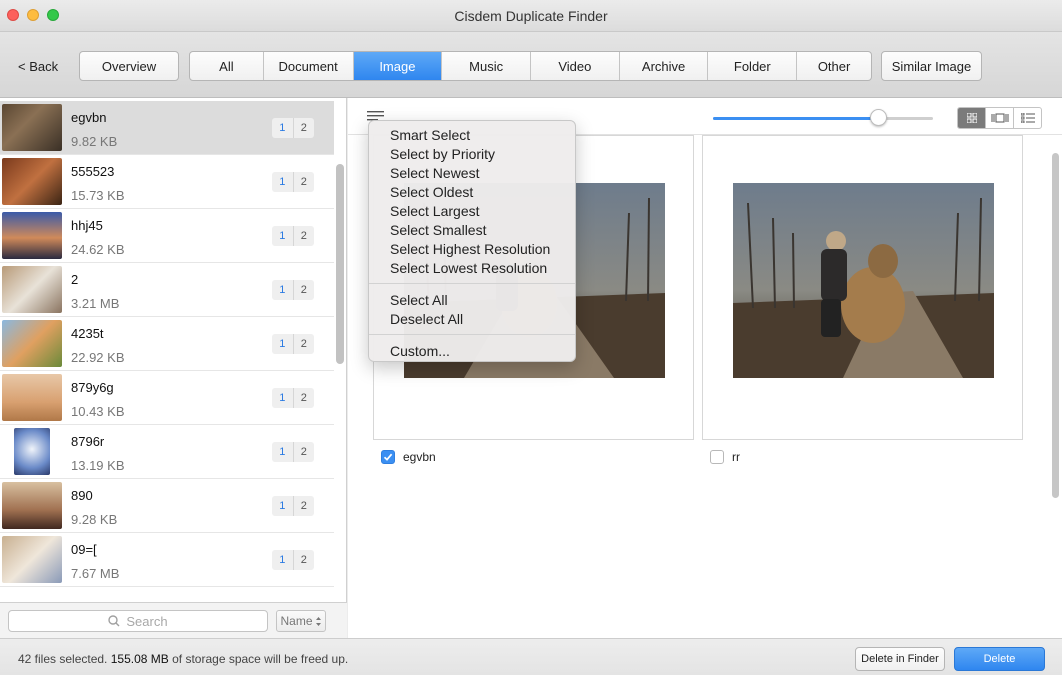 The image size is (1062, 675). I want to click on list-item: 890 9.28 KB 12, so click(167, 506).